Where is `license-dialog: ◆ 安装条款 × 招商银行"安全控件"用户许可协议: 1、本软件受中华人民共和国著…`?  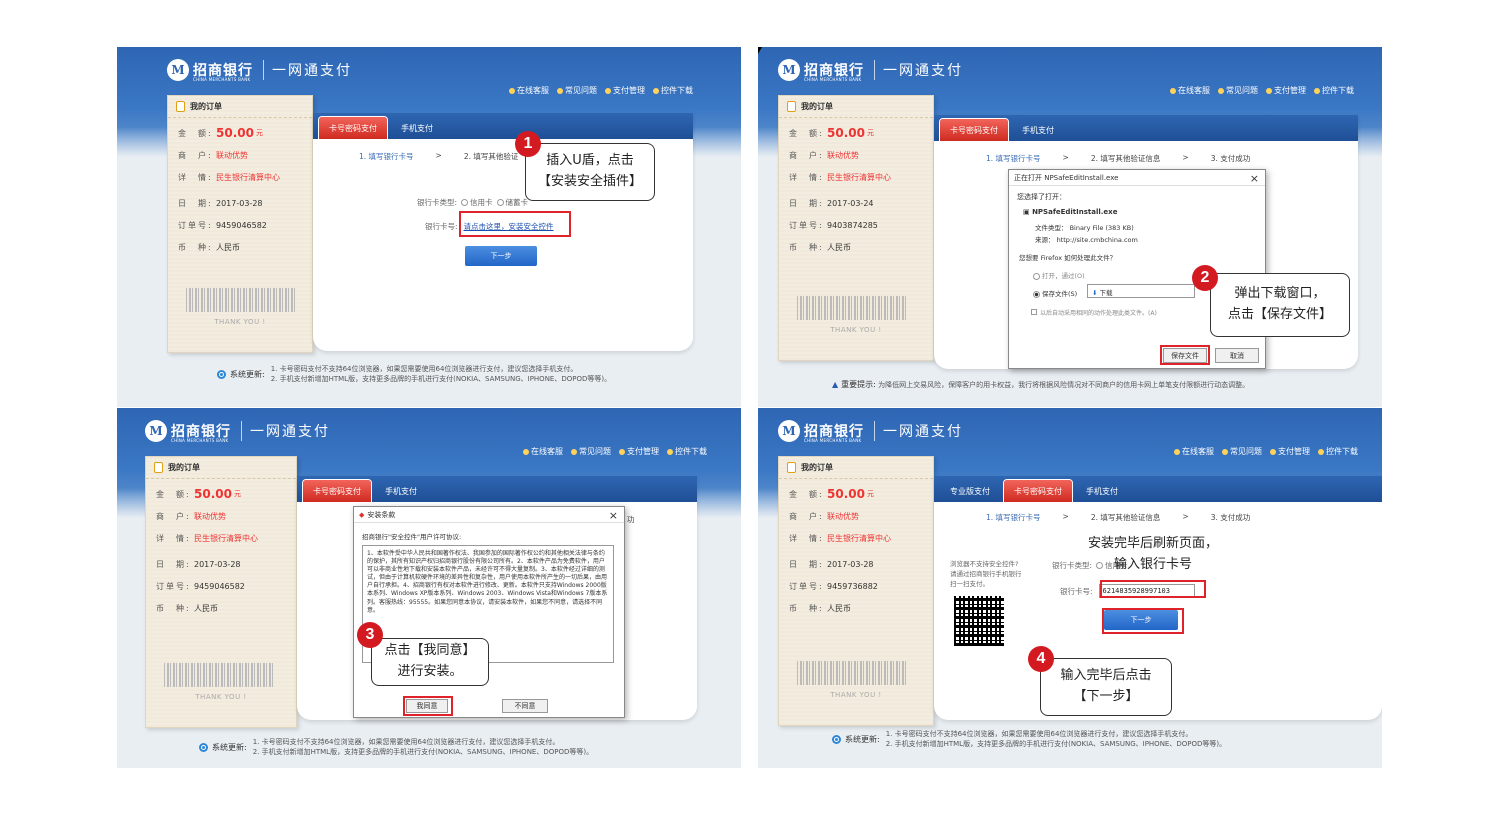
license-dialog: ◆ 安装条款 × 招商银行"安全控件"用户许可协议: 1、本软件受中华人民共和国著… is located at coordinates (489, 612).